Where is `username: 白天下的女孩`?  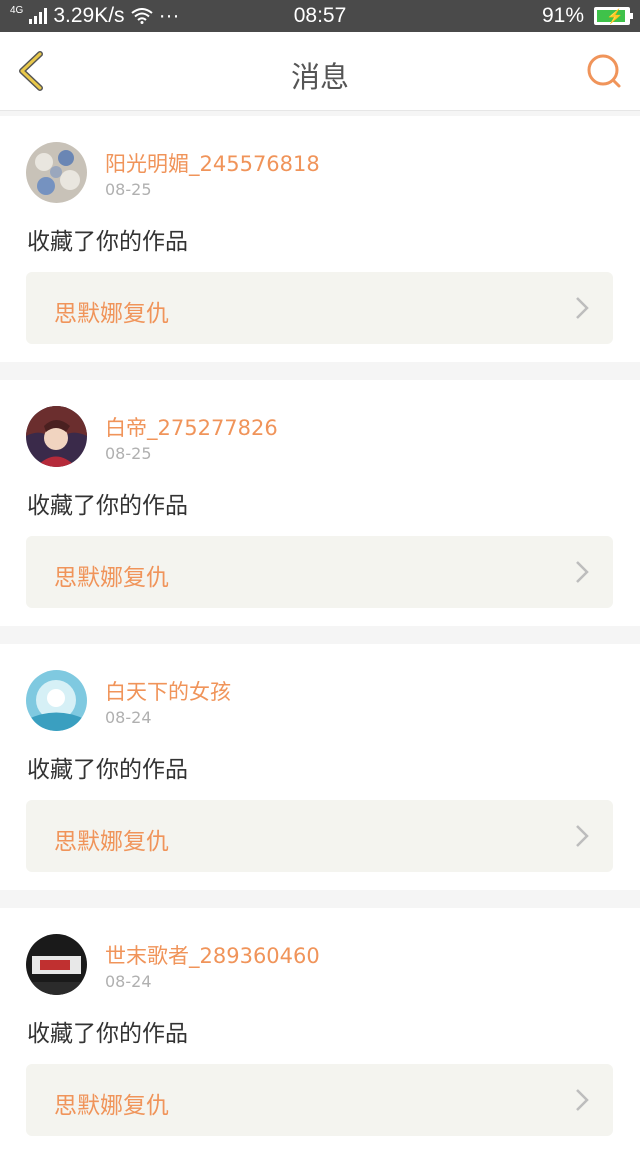 username: 白天下的女孩 is located at coordinates (168, 691).